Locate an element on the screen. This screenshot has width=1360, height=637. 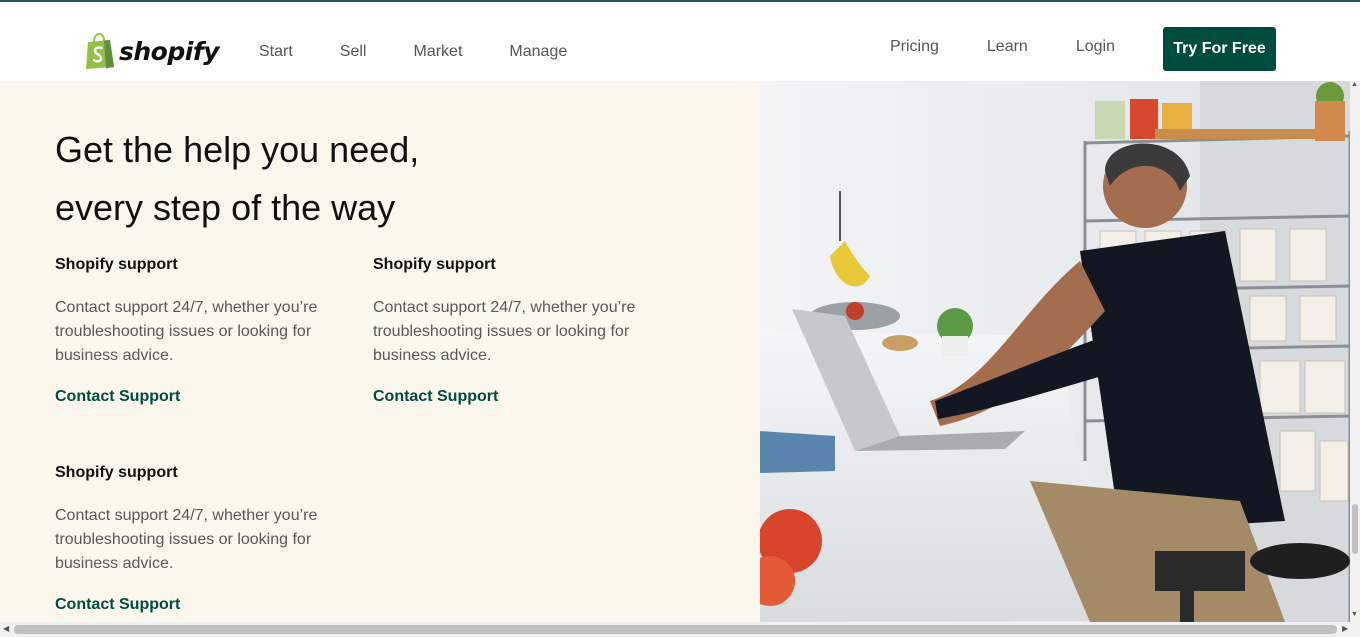
nav-market: Market is located at coordinates (437, 52).